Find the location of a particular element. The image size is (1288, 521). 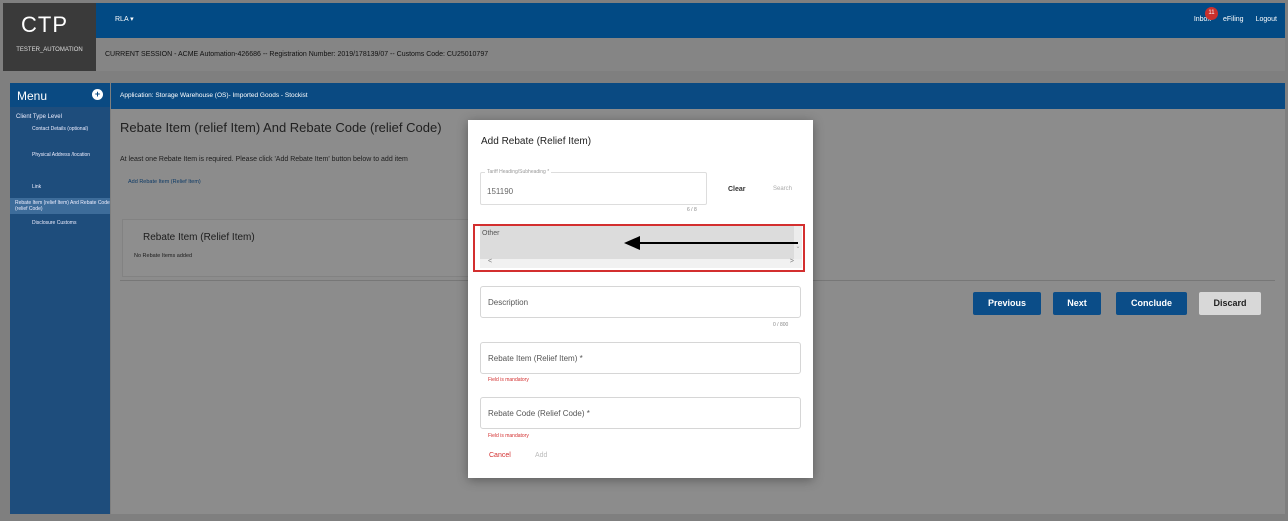

rebate-item-field: Rebate Item (Relief Item) * is located at coordinates (640, 358).